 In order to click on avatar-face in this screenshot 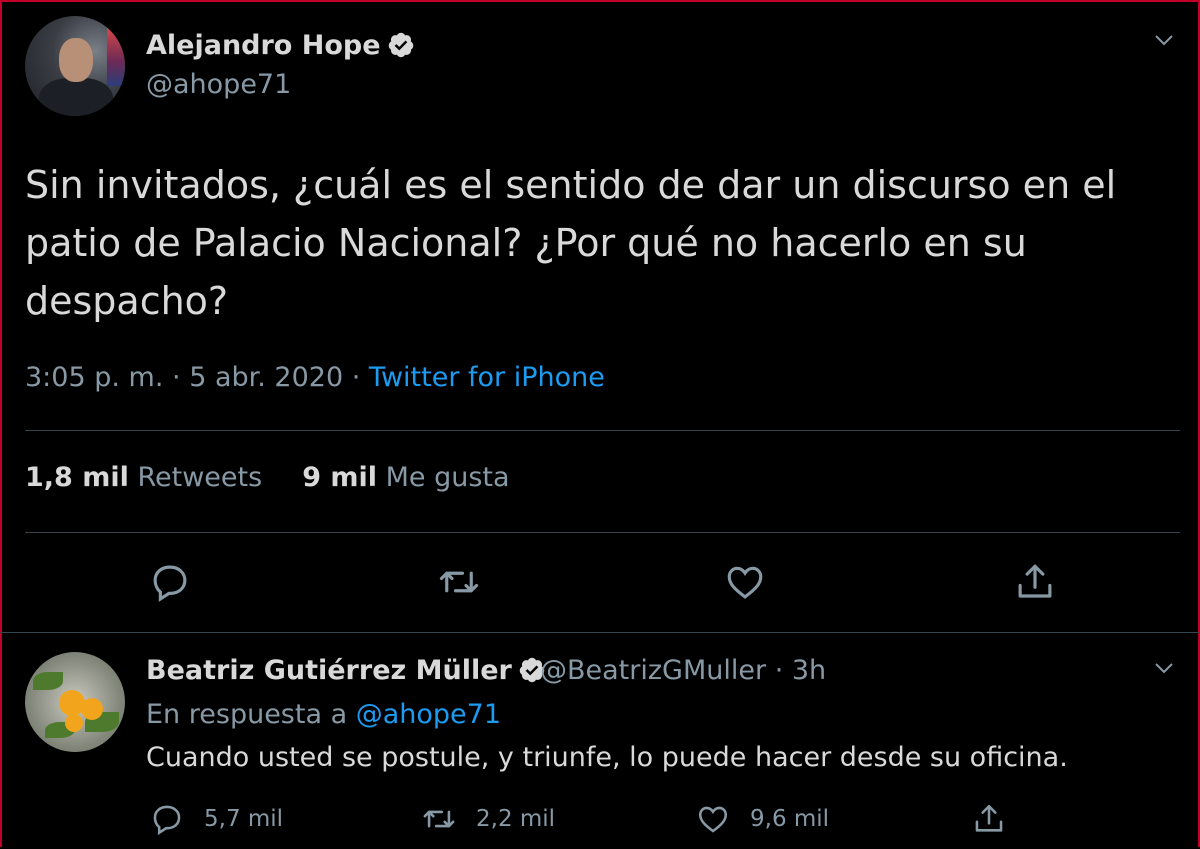, I will do `click(76, 60)`.